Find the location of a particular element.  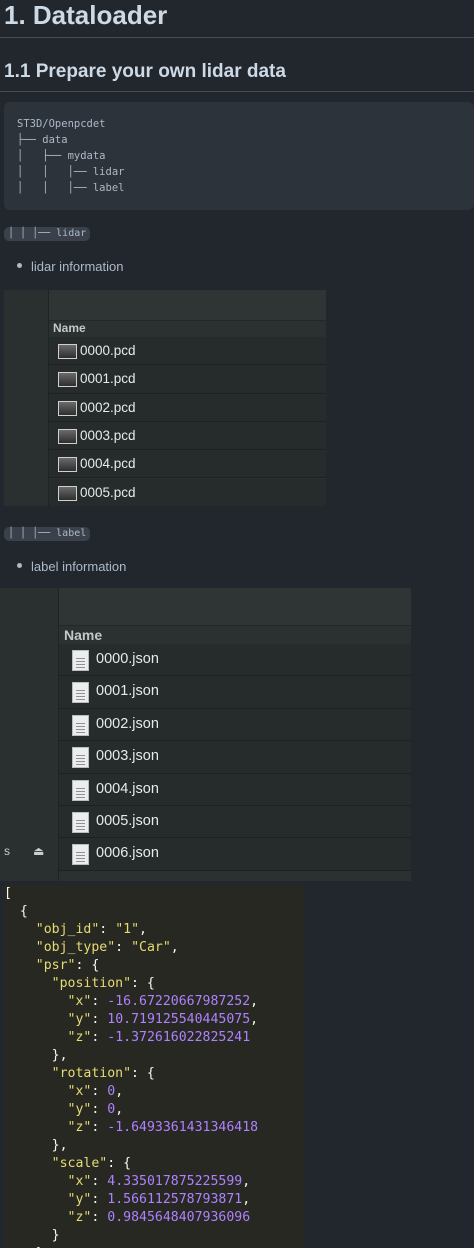

tree-line: ├── data is located at coordinates (42, 140).